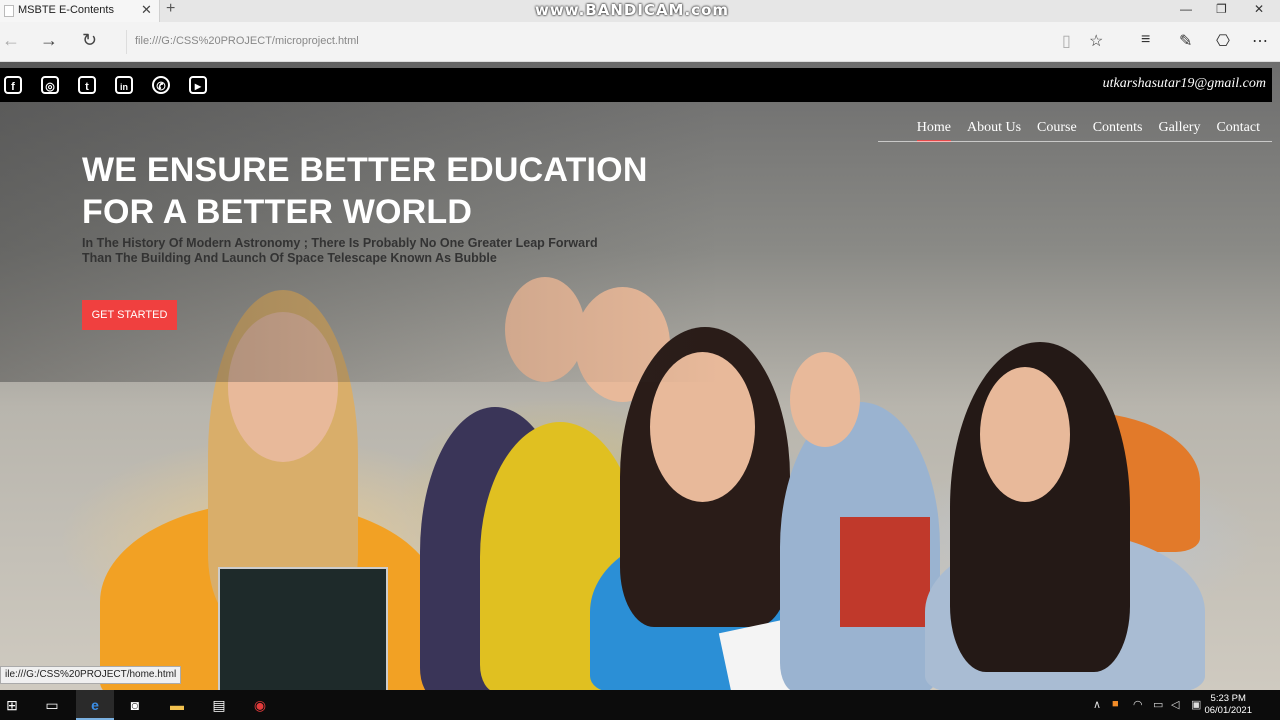 Image resolution: width=1280 pixels, height=720 pixels. What do you see at coordinates (1158, 704) in the screenshot?
I see `battery-icon: ▭` at bounding box center [1158, 704].